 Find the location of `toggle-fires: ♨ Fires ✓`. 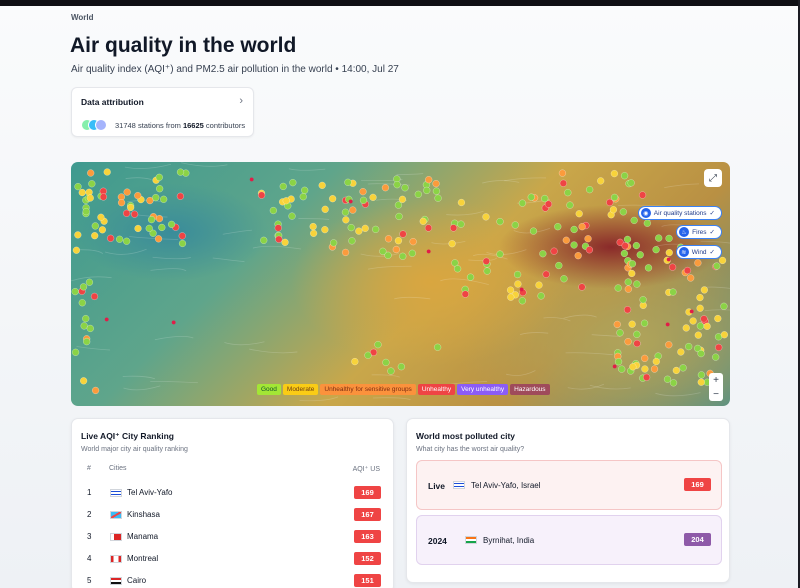

toggle-fires: ♨ Fires ✓ is located at coordinates (699, 232).